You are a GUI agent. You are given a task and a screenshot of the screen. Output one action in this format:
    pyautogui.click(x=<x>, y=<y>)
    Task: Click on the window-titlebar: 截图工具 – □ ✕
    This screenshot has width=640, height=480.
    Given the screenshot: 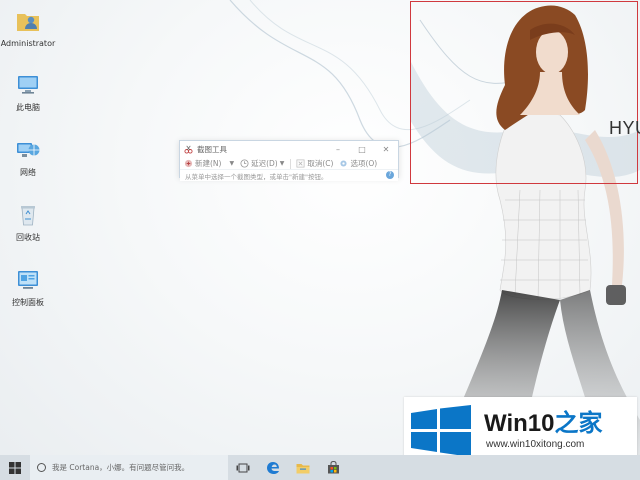 What is the action you would take?
    pyautogui.click(x=289, y=149)
    